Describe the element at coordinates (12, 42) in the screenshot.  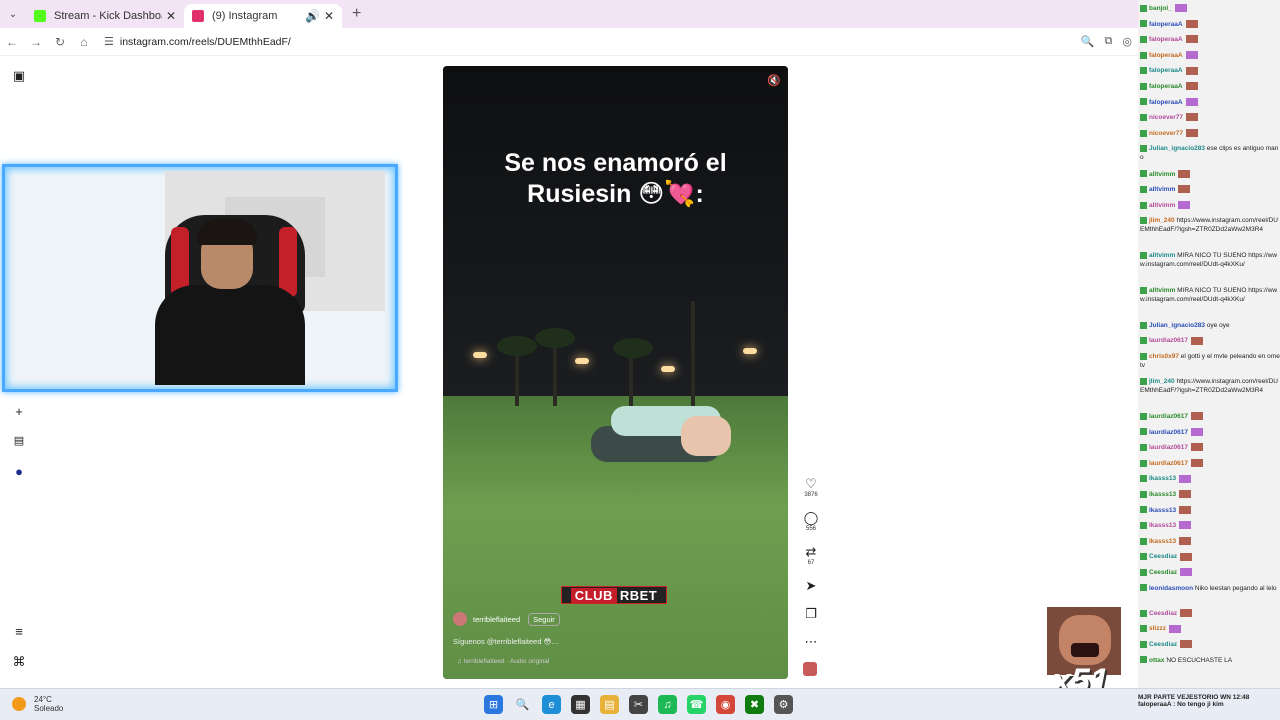
I see `back-icon: ←` at that location.